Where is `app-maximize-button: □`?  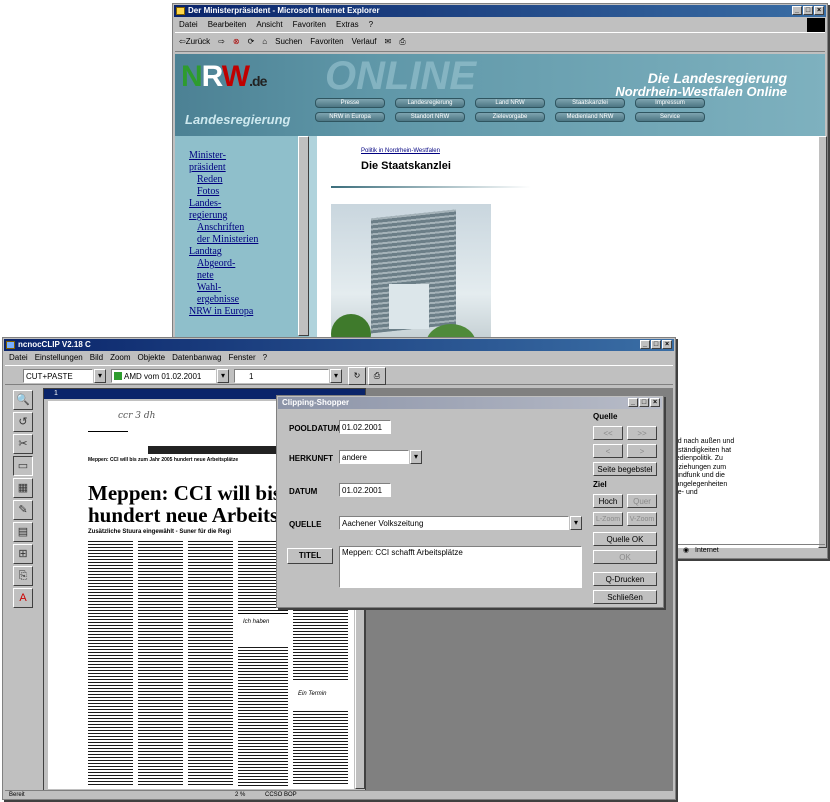 app-maximize-button: □ is located at coordinates (656, 344).